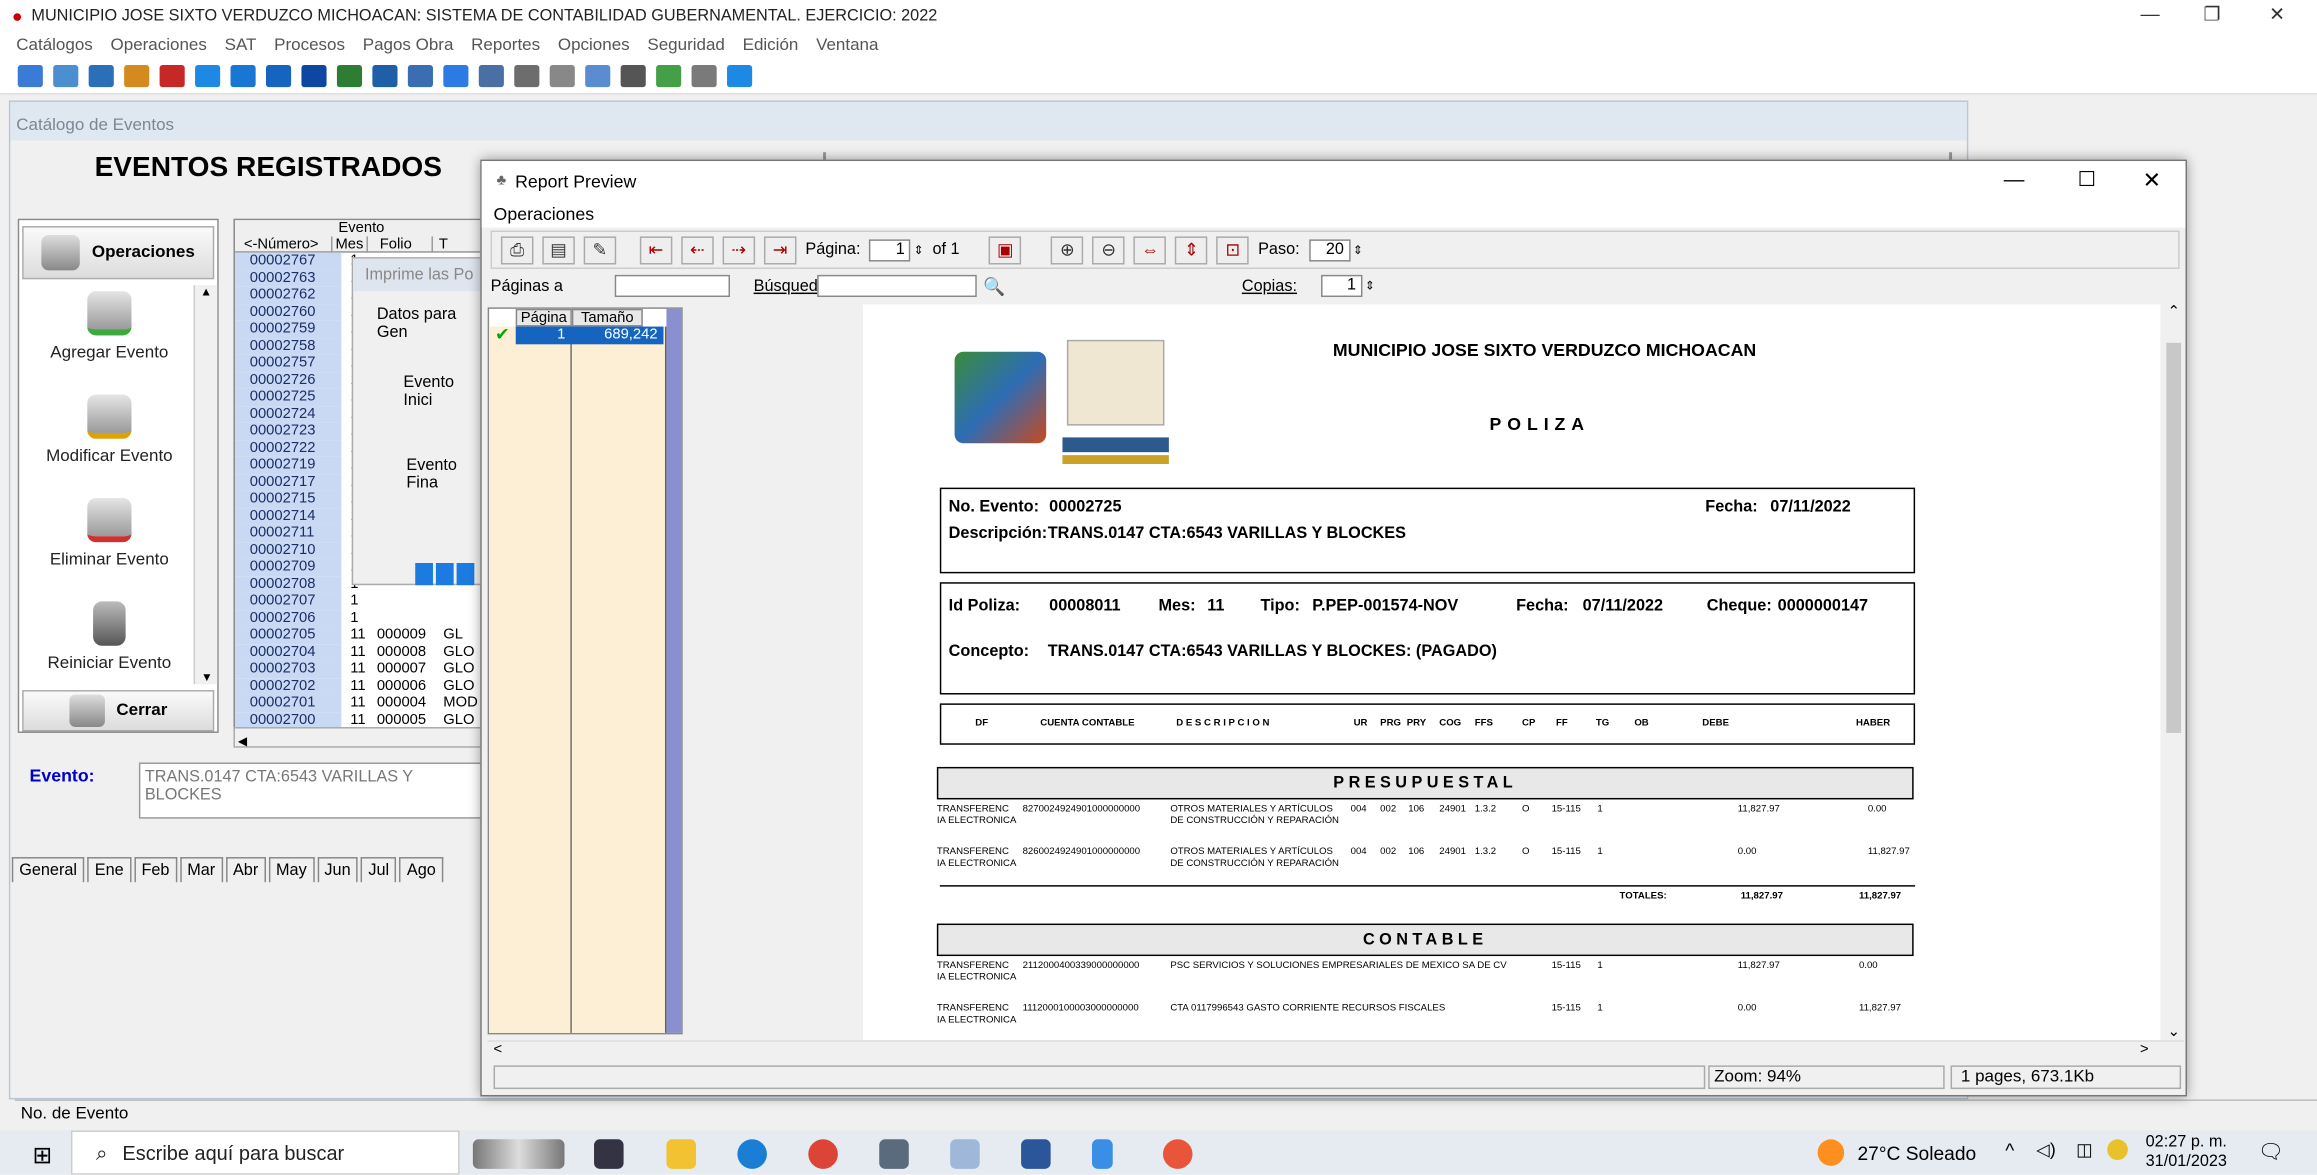 The height and width of the screenshot is (1175, 2317). Describe the element at coordinates (118, 253) in the screenshot. I see `operations-header: Operaciones` at that location.